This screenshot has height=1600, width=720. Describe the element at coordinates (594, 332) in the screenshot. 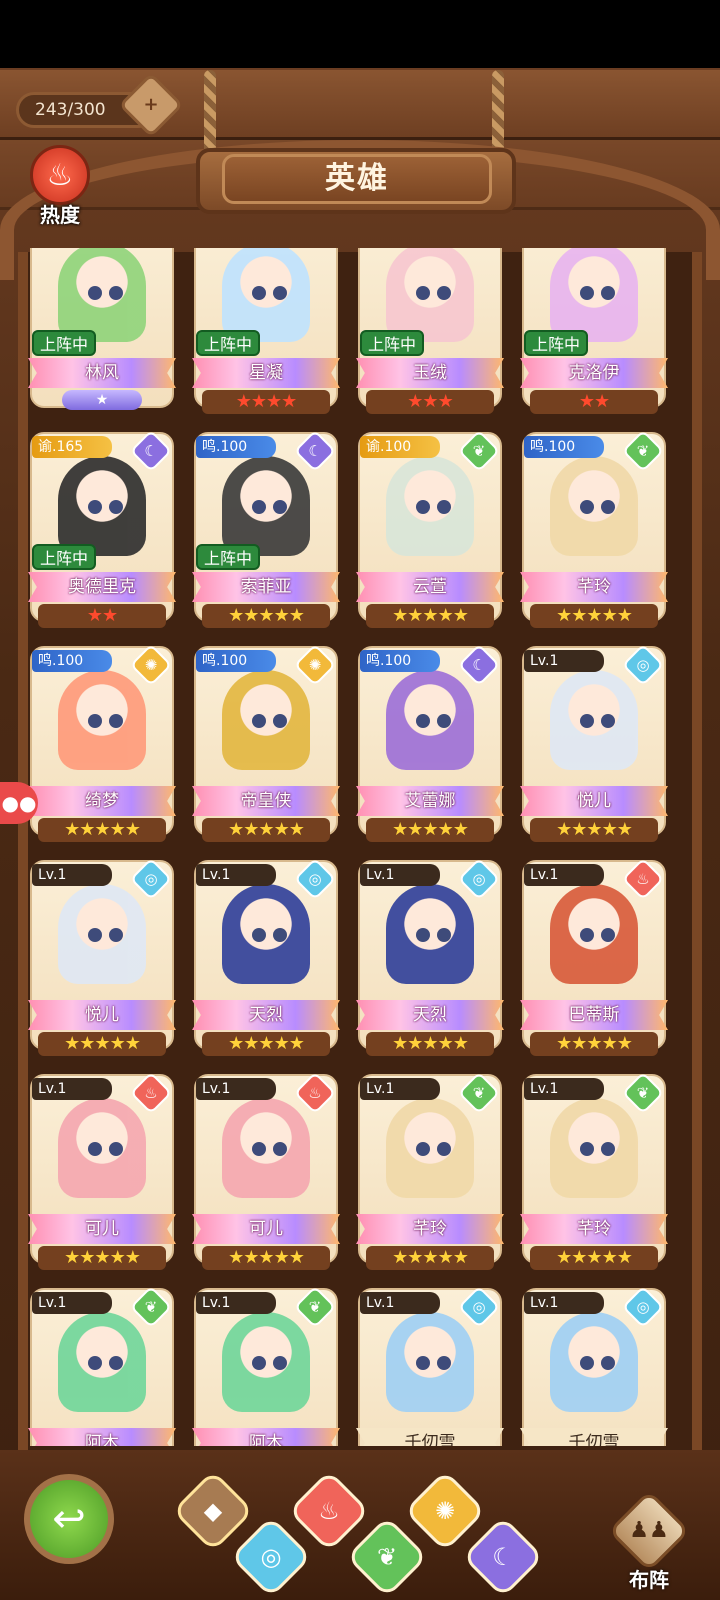

I see `hero-card: 上阵中 克洛伊 ★★` at that location.